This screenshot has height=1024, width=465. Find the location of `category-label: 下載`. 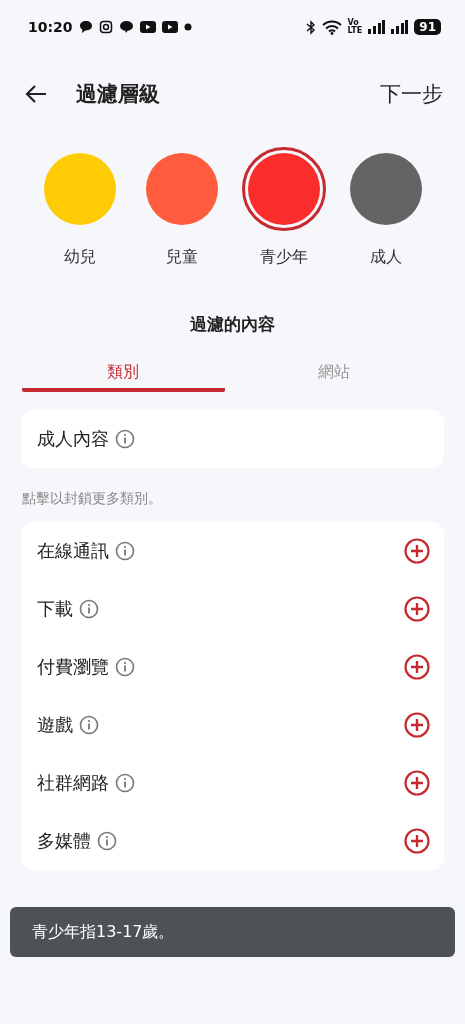

category-label: 下載 is located at coordinates (55, 609).